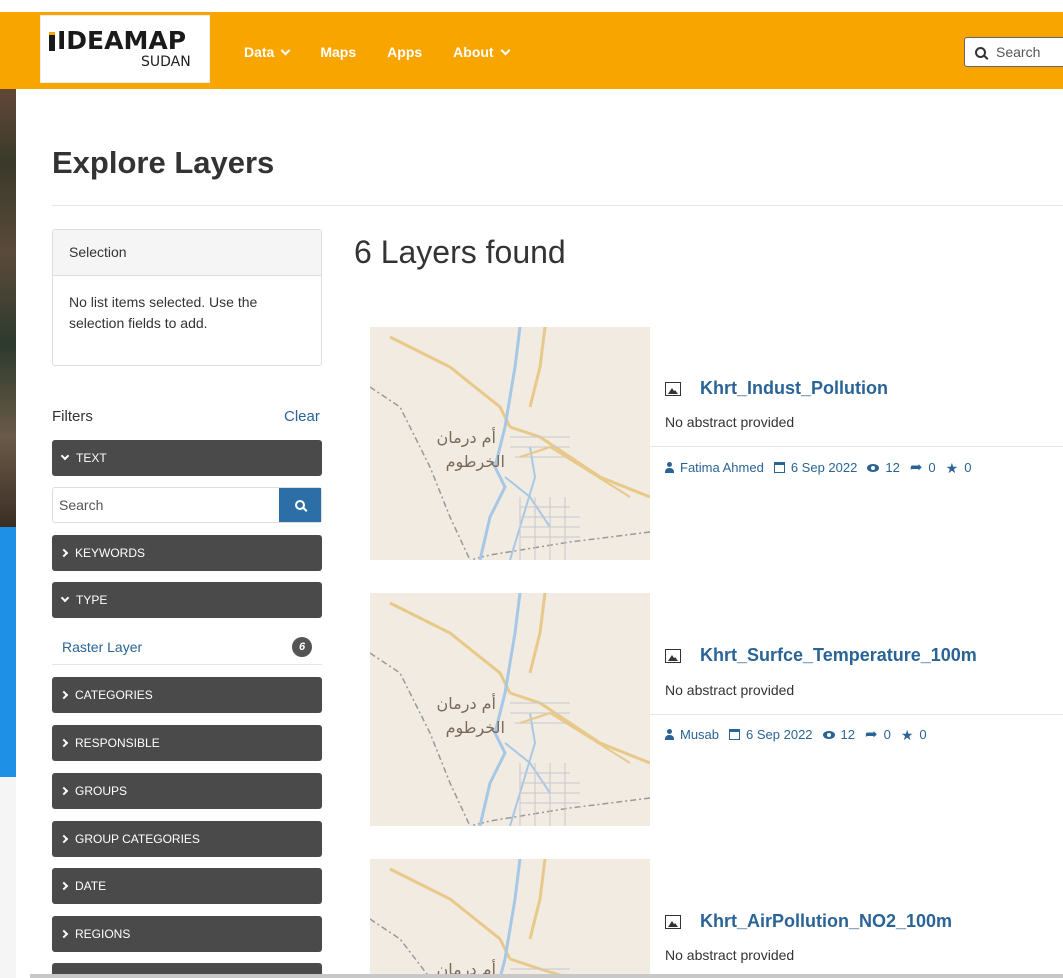 Image resolution: width=1063 pixels, height=978 pixels. What do you see at coordinates (166, 505) in the screenshot?
I see `filter-search-input` at bounding box center [166, 505].